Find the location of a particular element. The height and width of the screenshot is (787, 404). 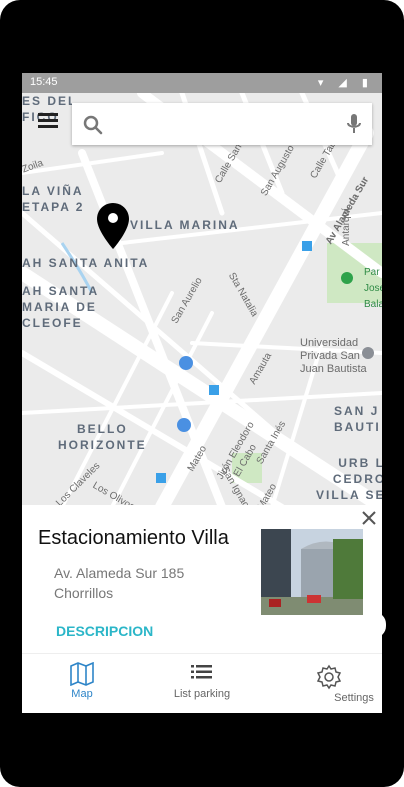

side-tab is located at coordinates (380, 625).